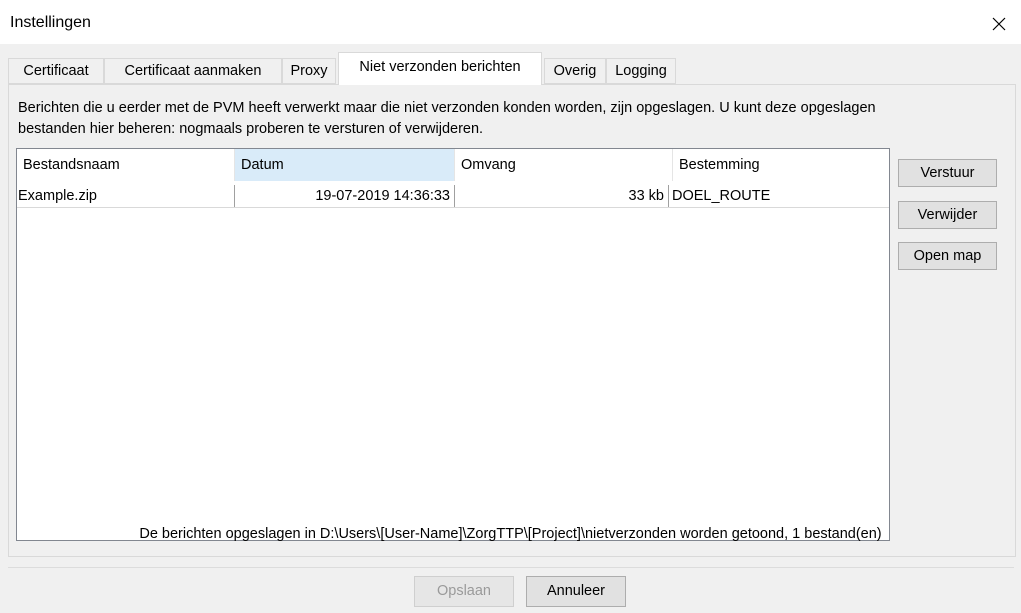 Image resolution: width=1021 pixels, height=613 pixels. Describe the element at coordinates (345, 196) in the screenshot. I see `cell-datum: 19-07-2019 14:36:33` at that location.